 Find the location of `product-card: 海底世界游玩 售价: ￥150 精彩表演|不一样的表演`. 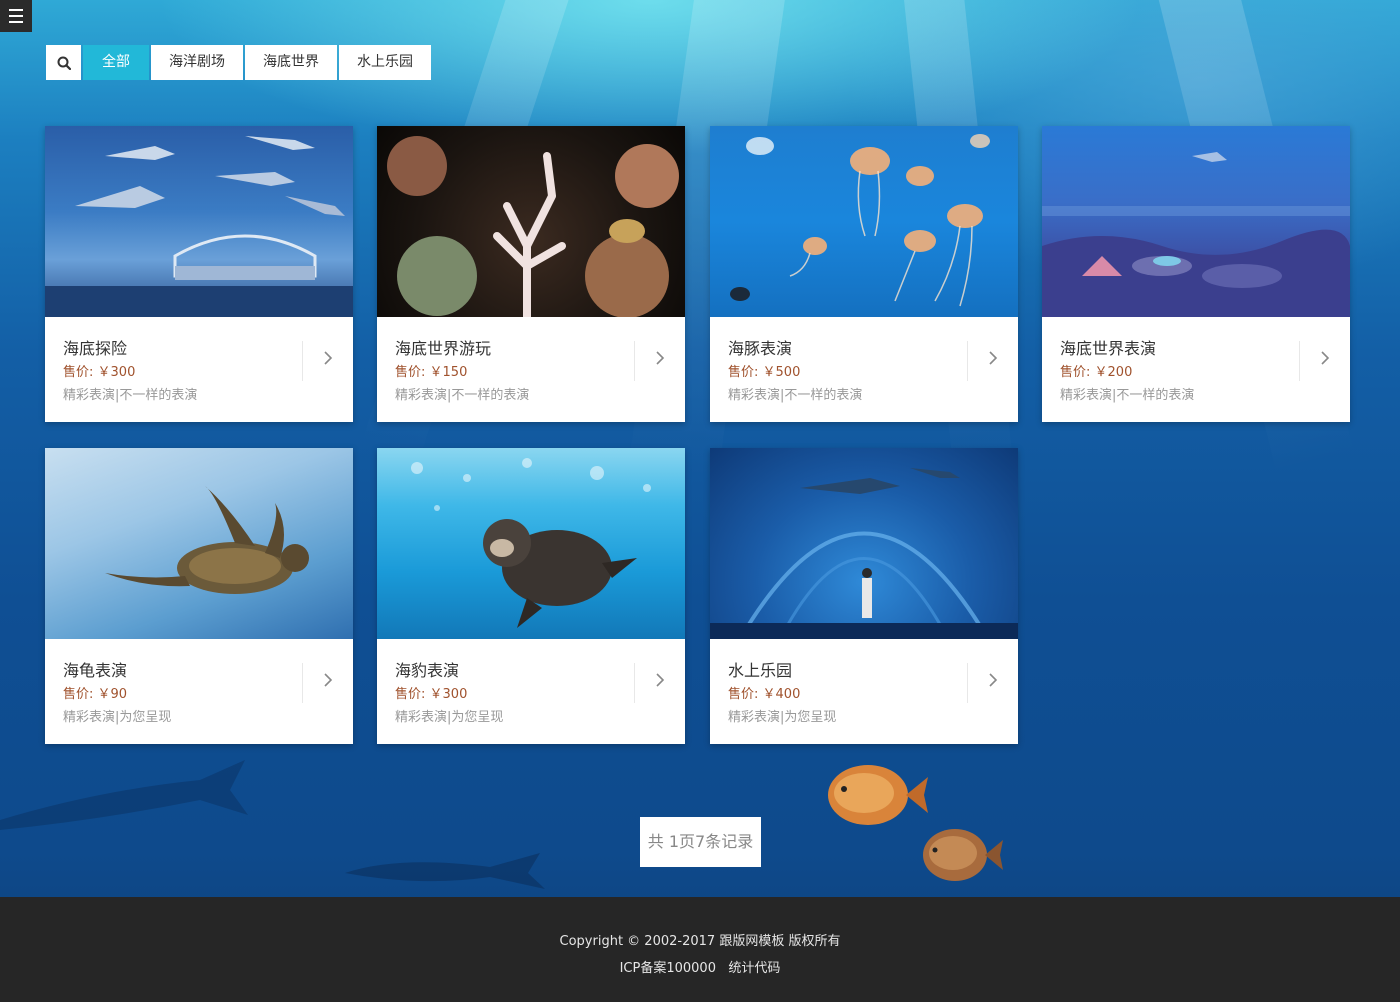

product-card: 海底世界游玩 售价: ￥150 精彩表演|不一样的表演 is located at coordinates (531, 274).